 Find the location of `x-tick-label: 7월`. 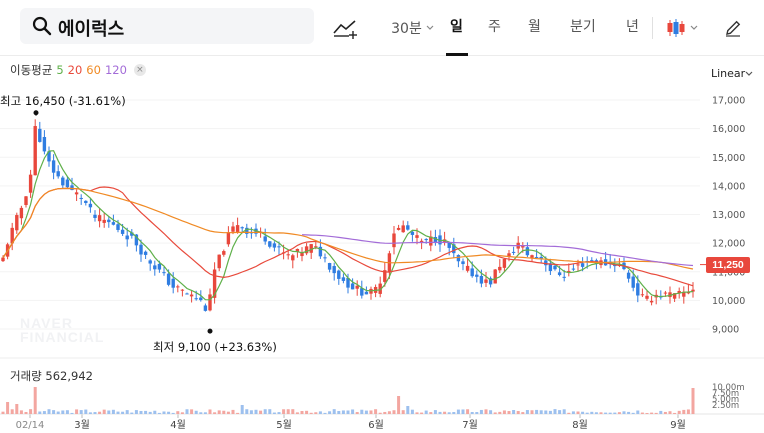

x-tick-label: 7월 is located at coordinates (470, 425).